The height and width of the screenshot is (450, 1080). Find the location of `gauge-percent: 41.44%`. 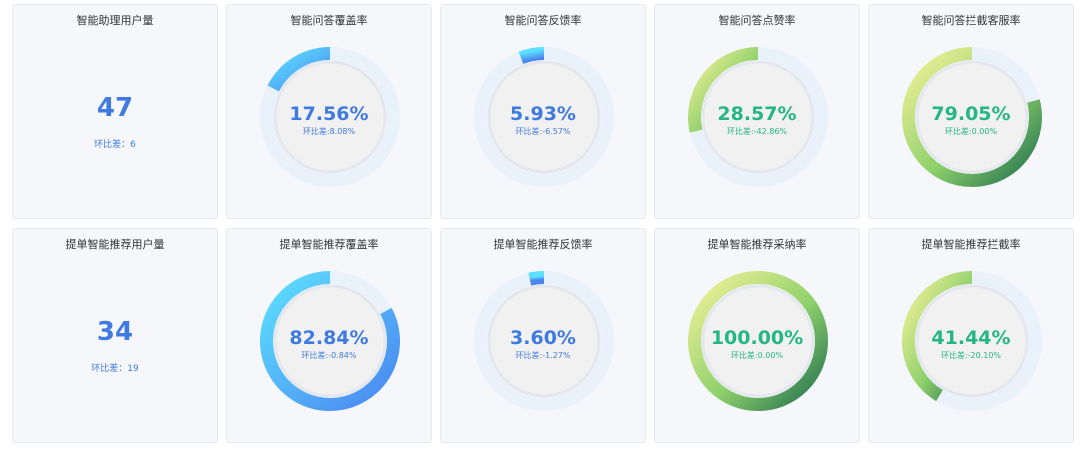

gauge-percent: 41.44% is located at coordinates (971, 338).